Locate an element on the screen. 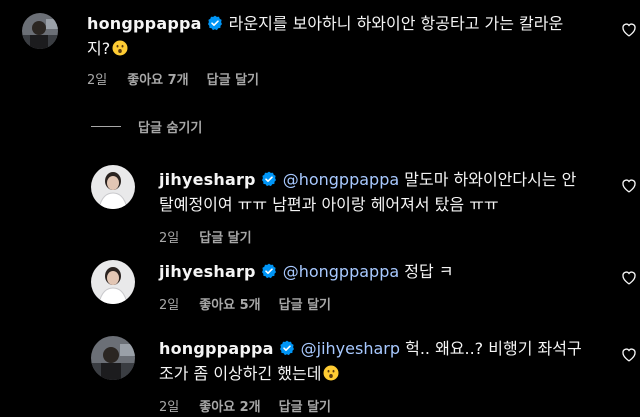  likes-count-link: 좋아요 7개 is located at coordinates (157, 80).